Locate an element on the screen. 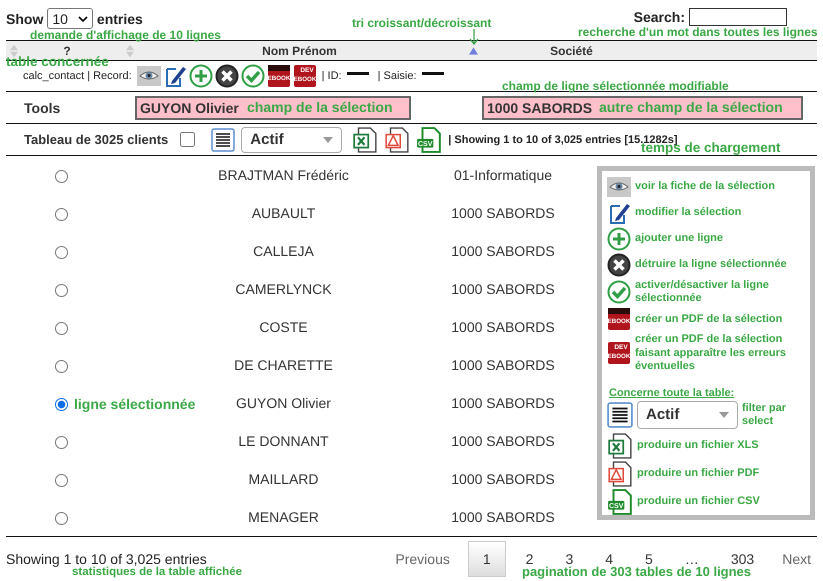  legend-text: activer/désactiver la ligne sélectionnée is located at coordinates (702, 292).